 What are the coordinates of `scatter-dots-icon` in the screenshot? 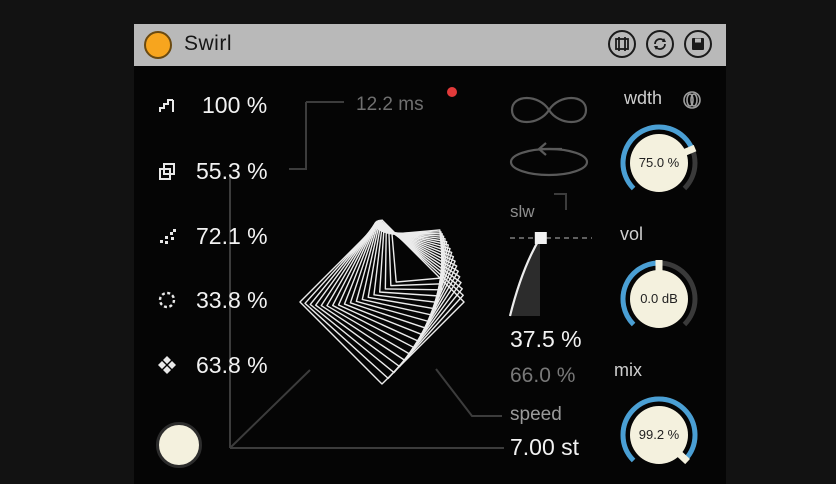 It's located at (167, 236).